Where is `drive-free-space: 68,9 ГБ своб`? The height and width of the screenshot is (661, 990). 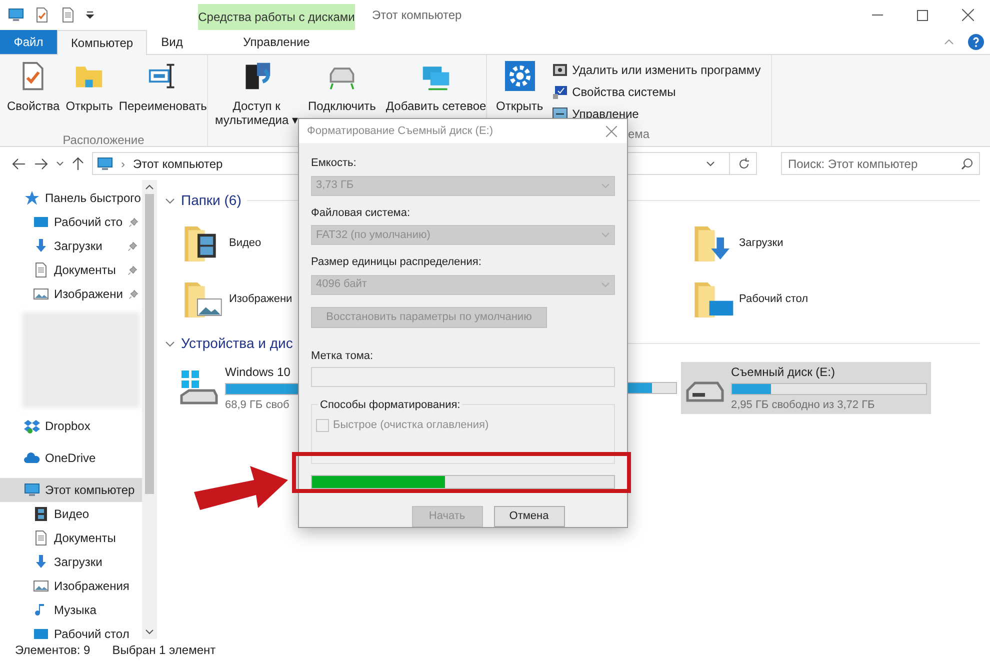 drive-free-space: 68,9 ГБ своб is located at coordinates (257, 405).